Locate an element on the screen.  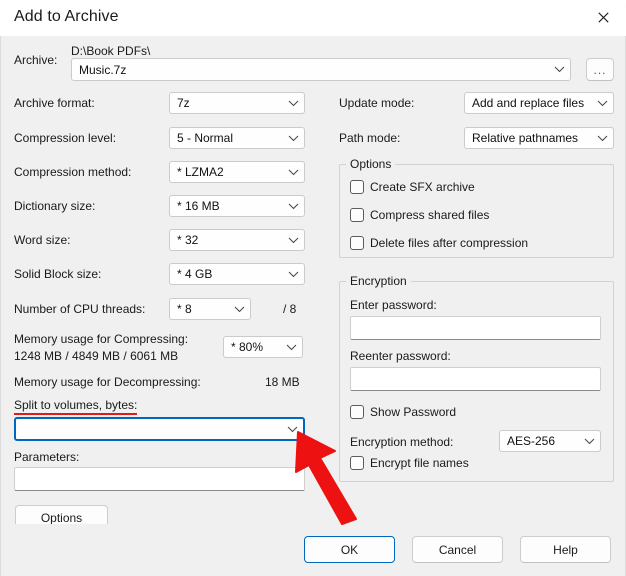
checkbox-label: Delete files after compression is located at coordinates (449, 243).